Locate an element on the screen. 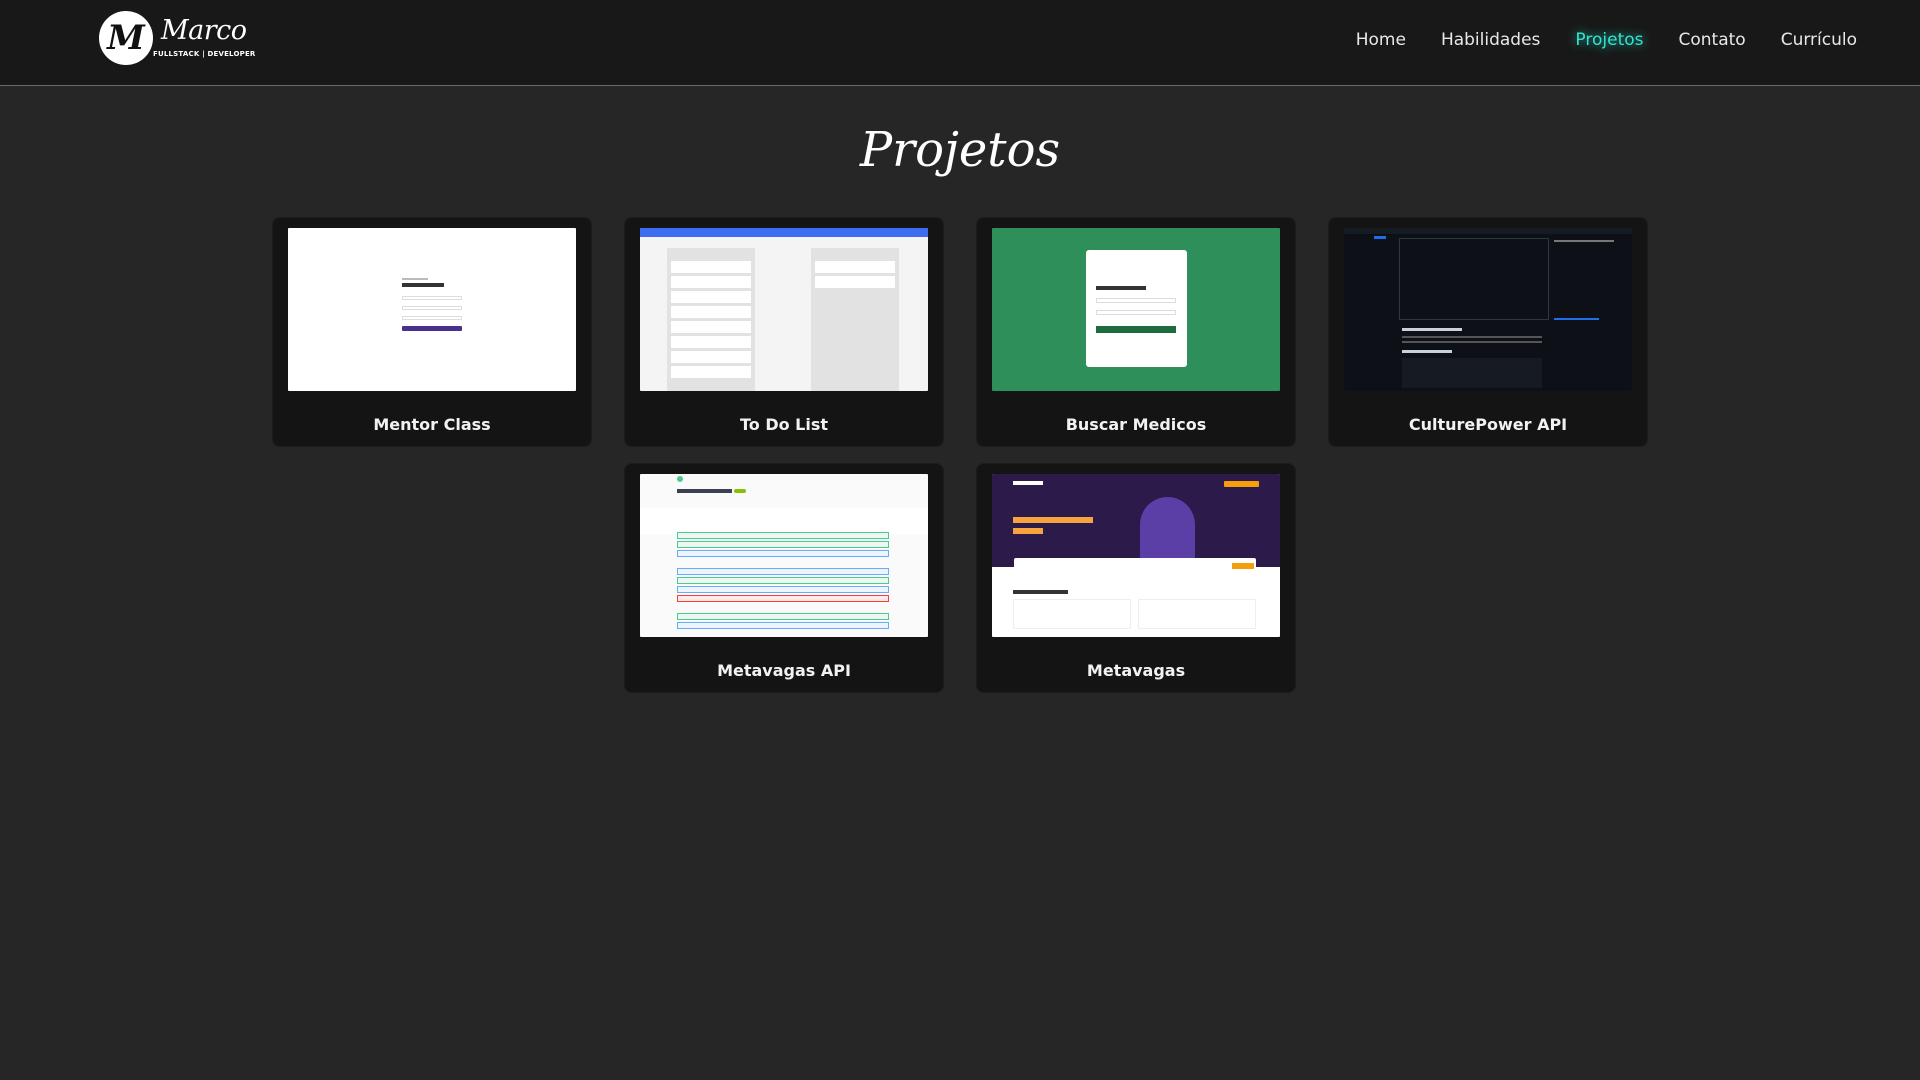  project-card-to-do-list: To Do List is located at coordinates (784, 332).